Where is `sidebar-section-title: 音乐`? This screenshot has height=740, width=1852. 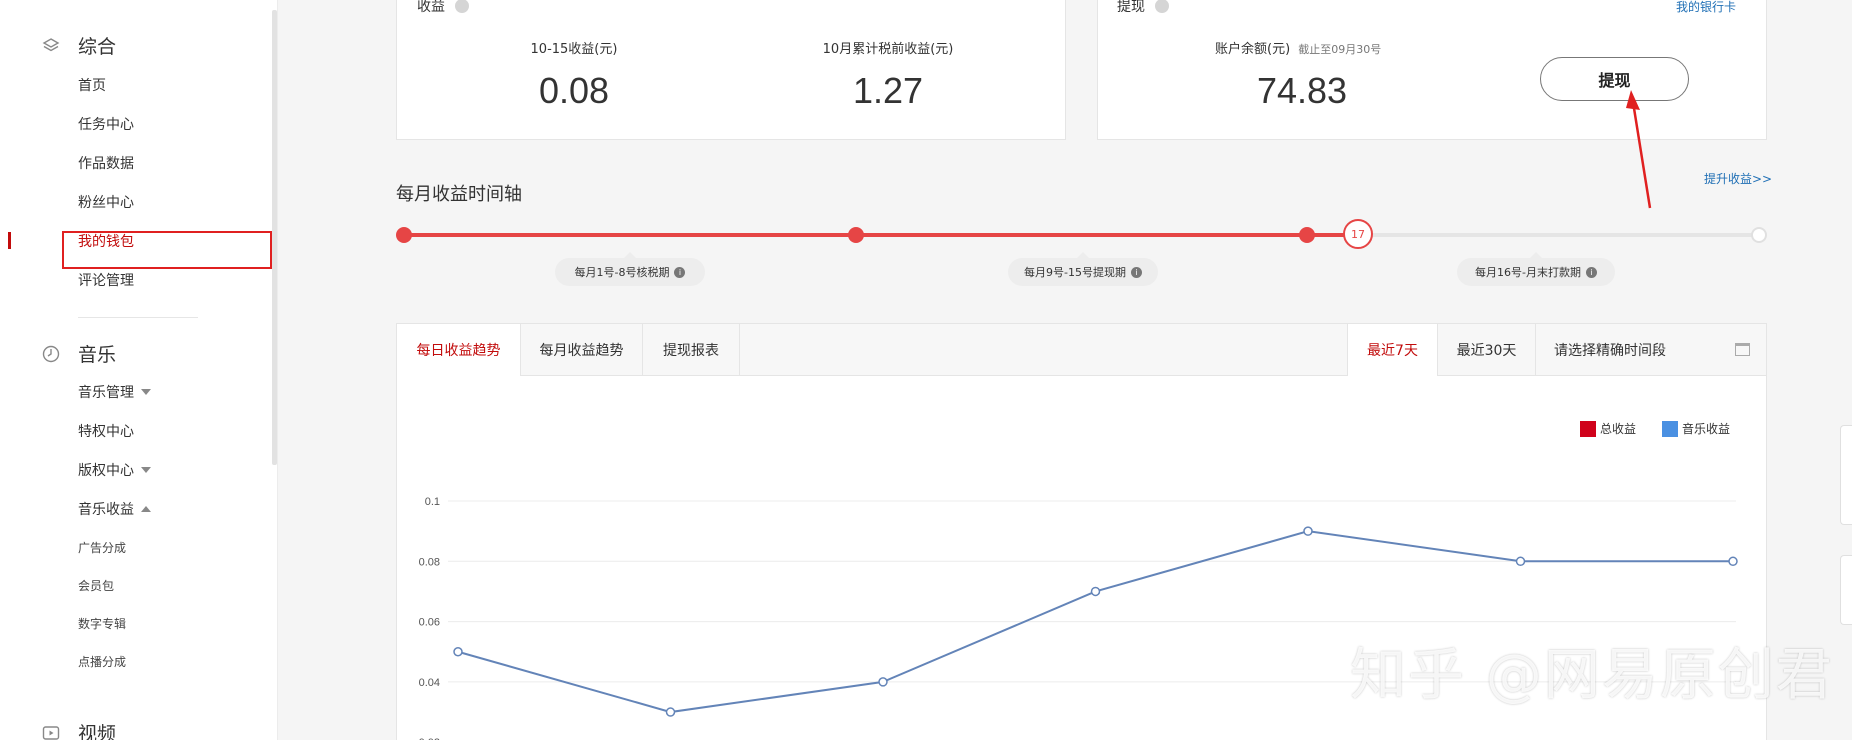
sidebar-section-title: 音乐 is located at coordinates (97, 355).